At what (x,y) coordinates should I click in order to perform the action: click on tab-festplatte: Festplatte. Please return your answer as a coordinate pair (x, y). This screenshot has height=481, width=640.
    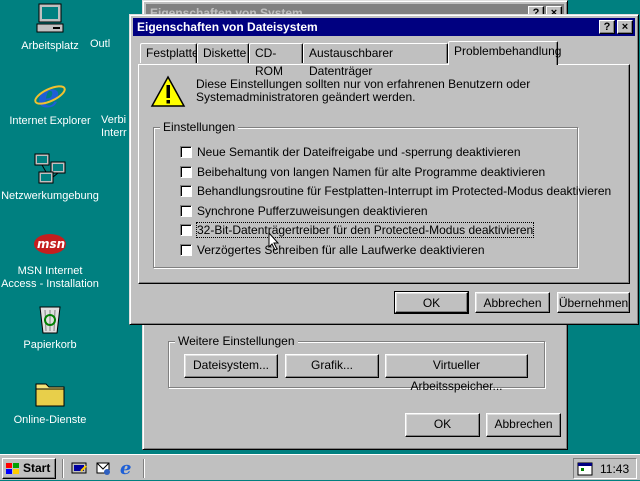
    Looking at the image, I should click on (169, 53).